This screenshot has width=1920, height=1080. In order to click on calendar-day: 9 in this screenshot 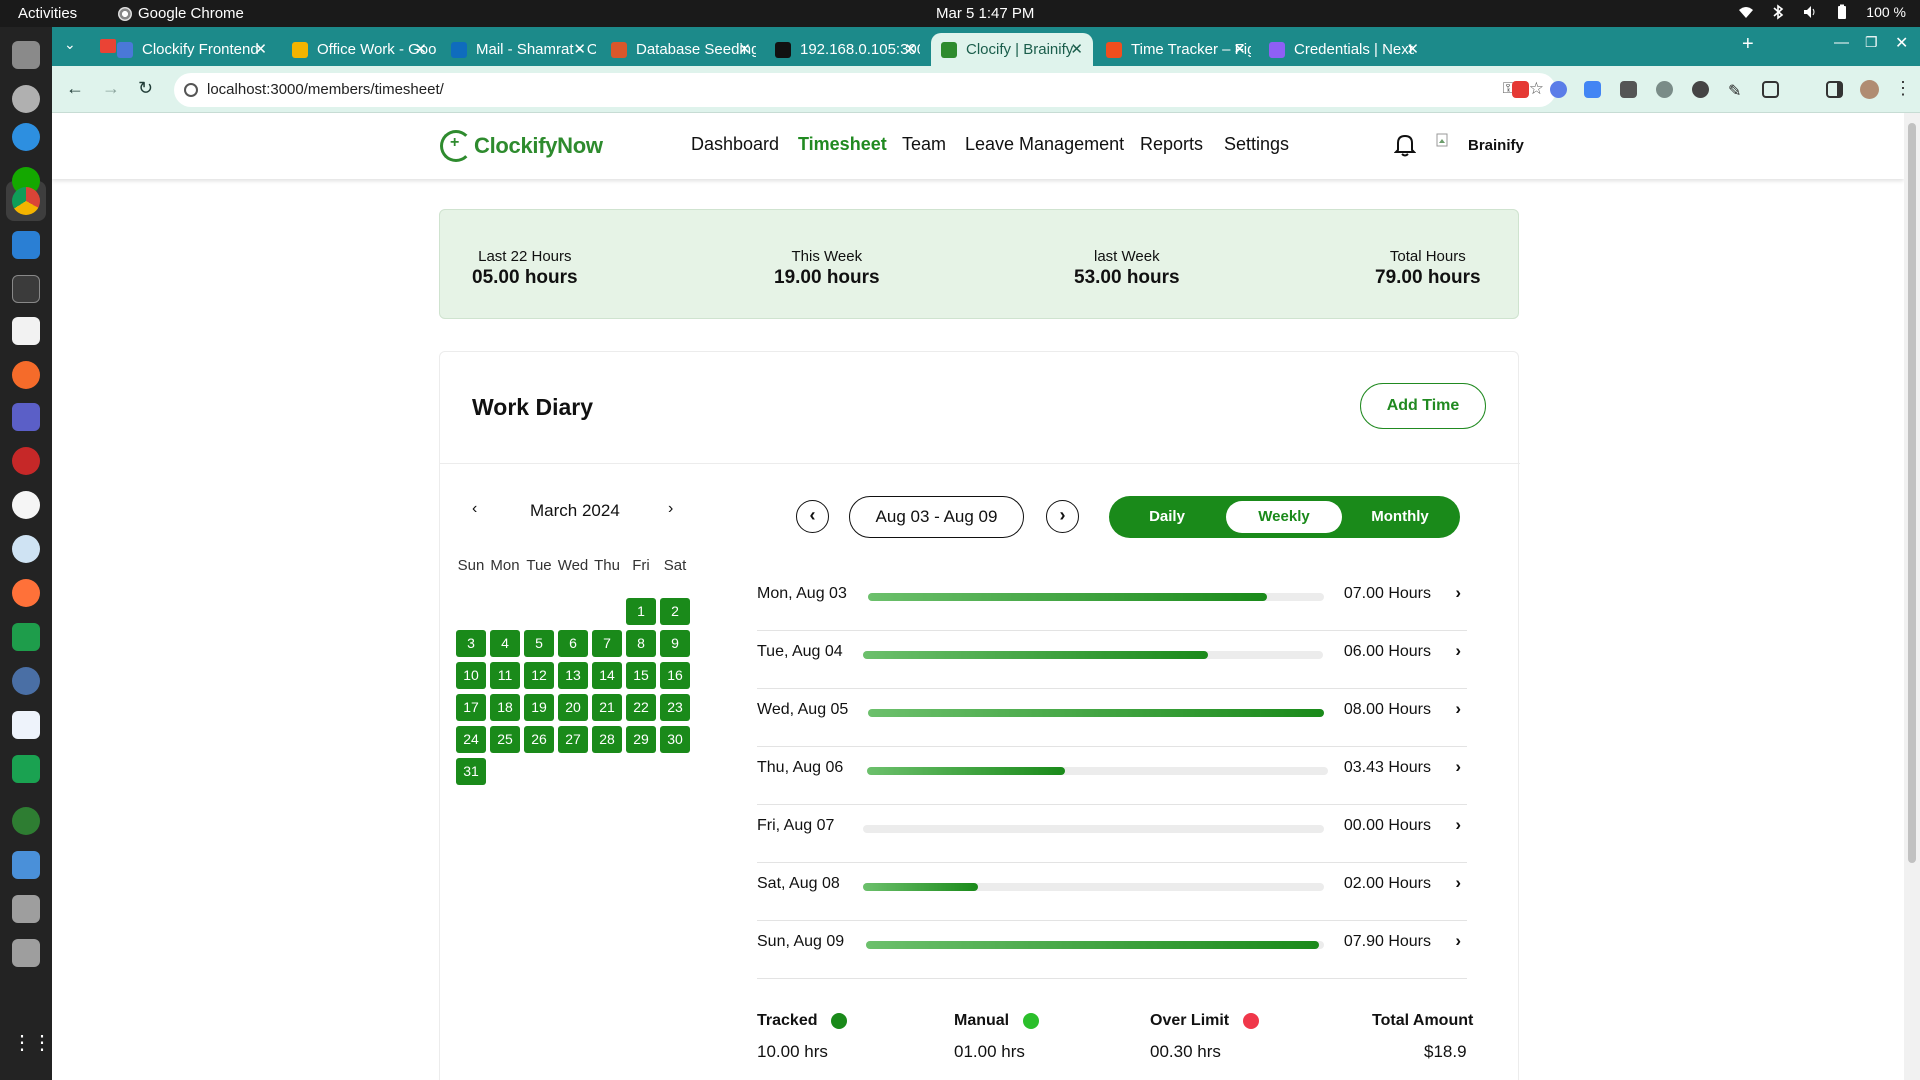, I will do `click(675, 643)`.